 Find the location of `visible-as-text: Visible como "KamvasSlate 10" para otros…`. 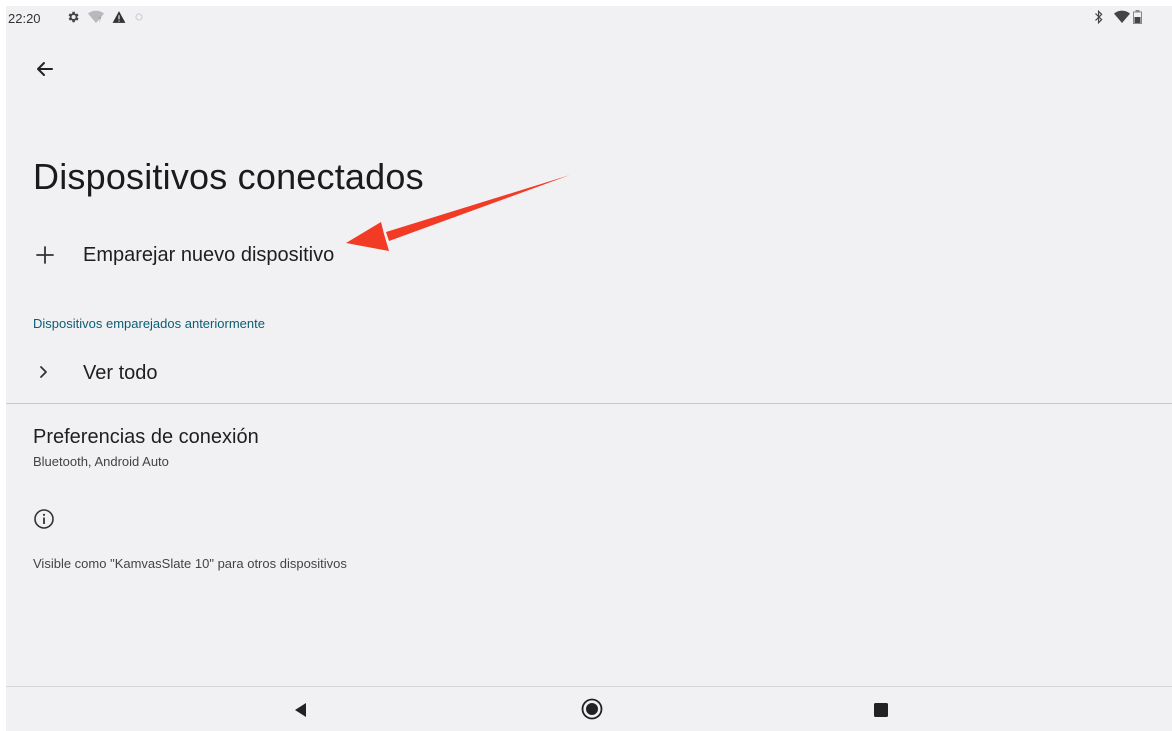

visible-as-text: Visible como "KamvasSlate 10" para otros… is located at coordinates (190, 563).